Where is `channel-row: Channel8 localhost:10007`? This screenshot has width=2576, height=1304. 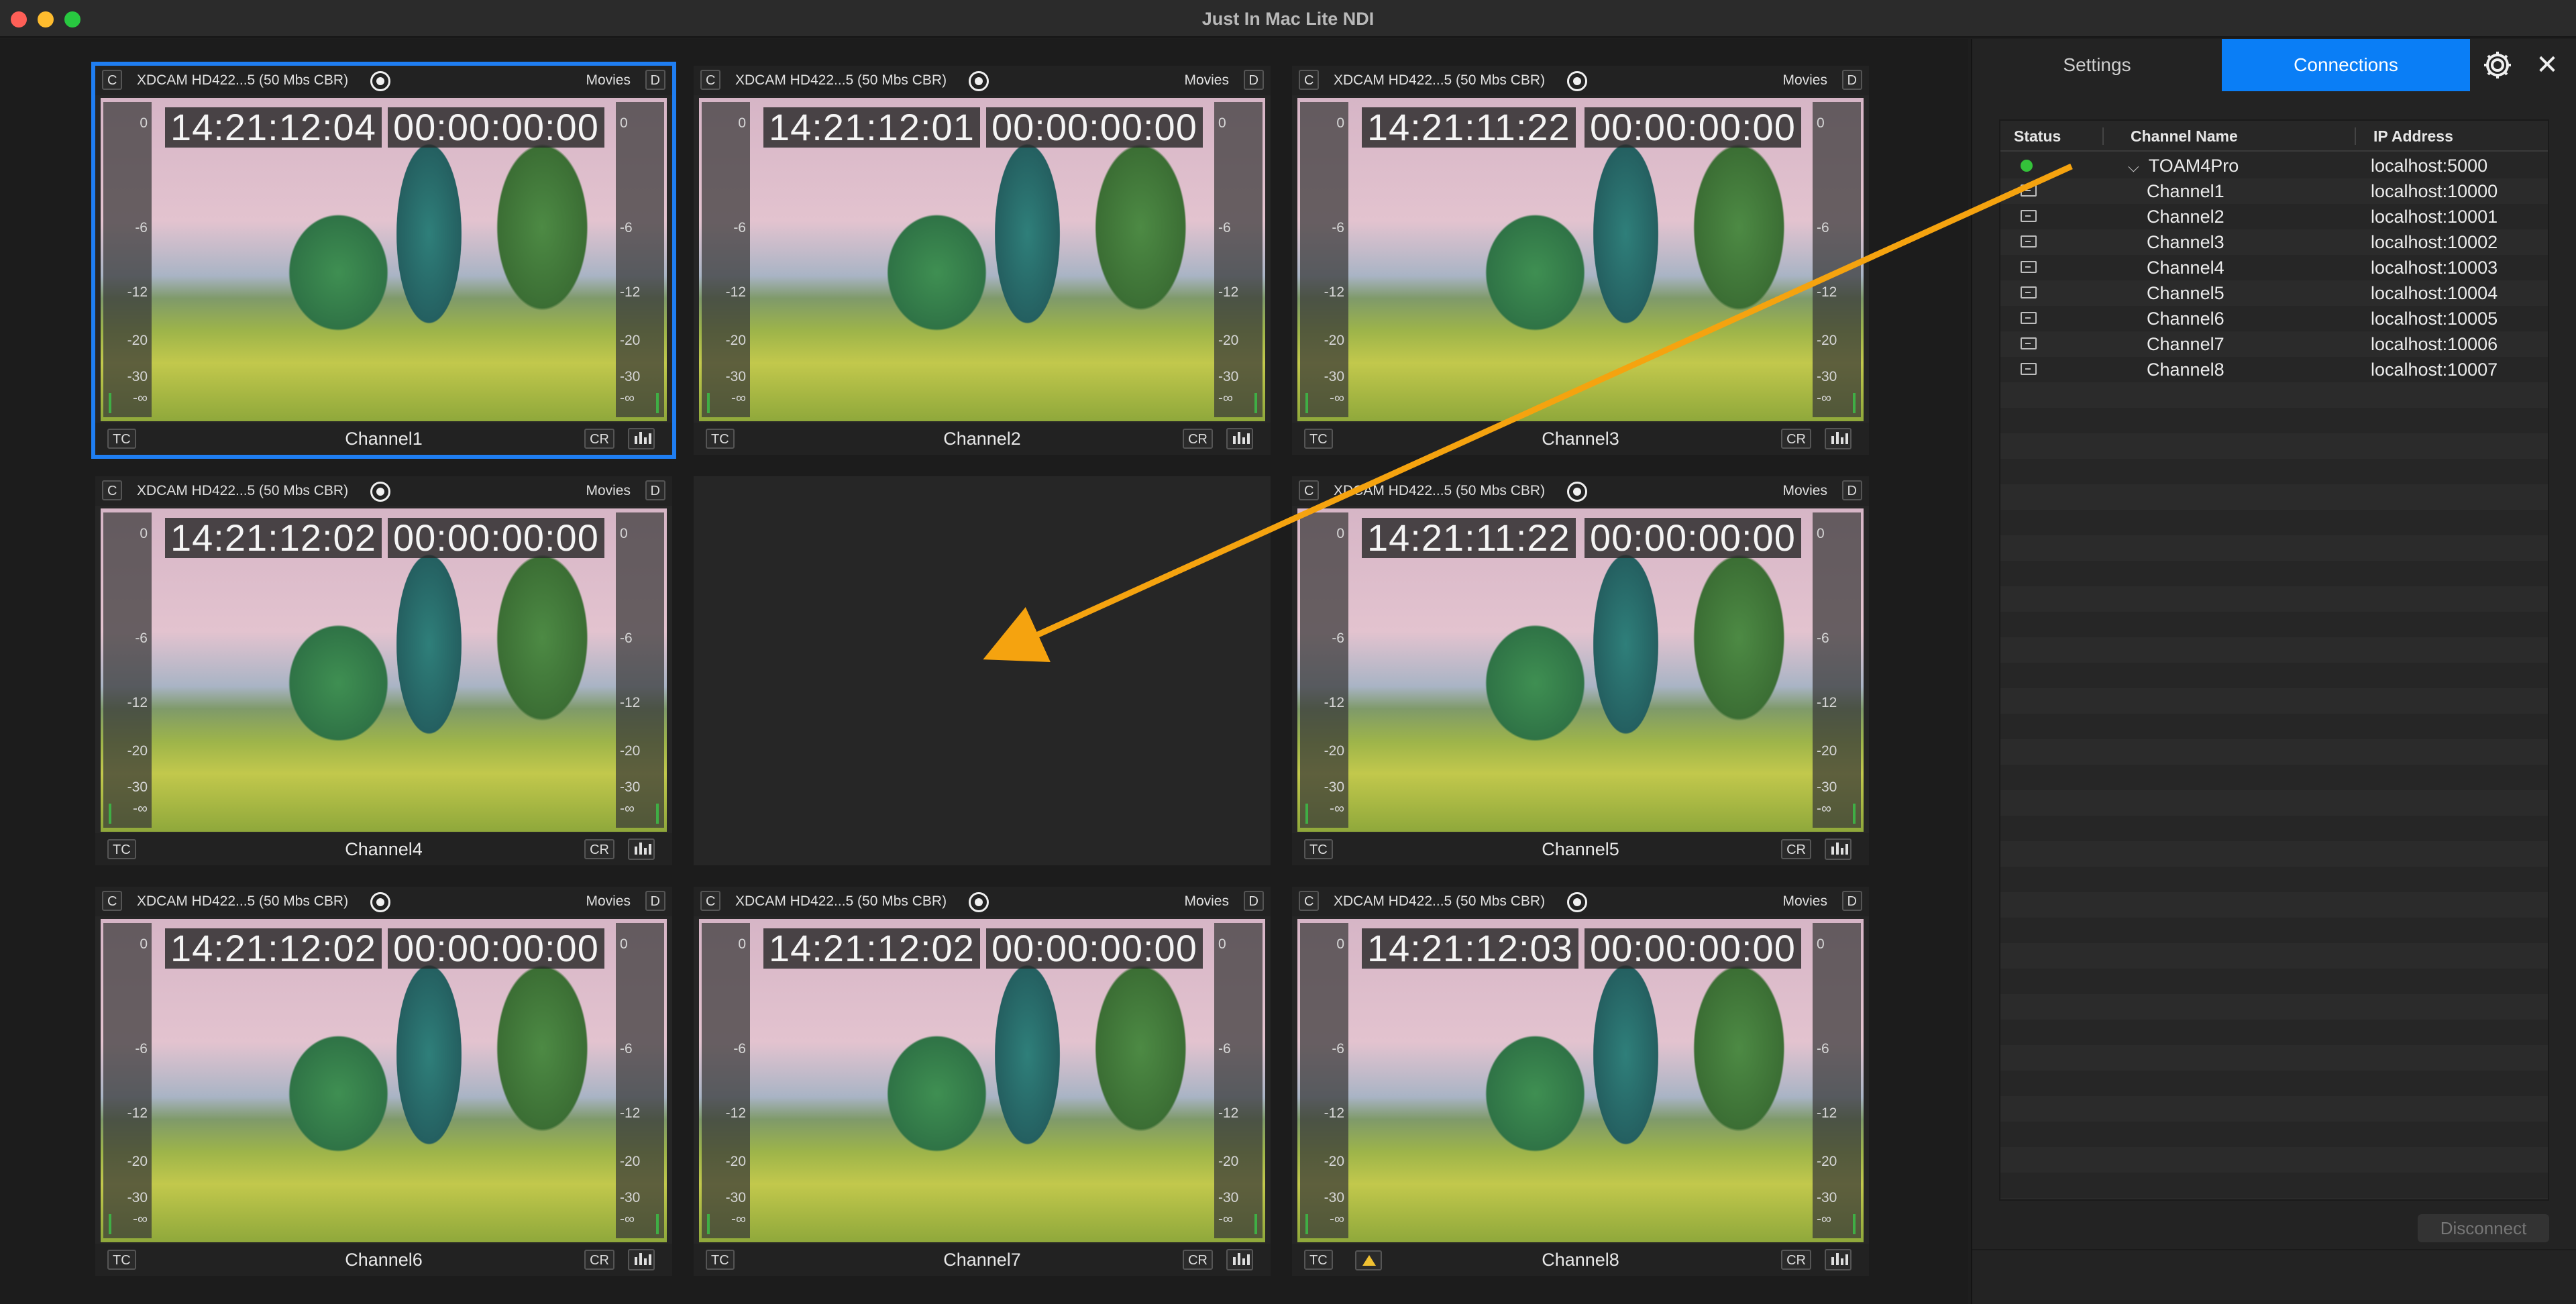
channel-row: Channel8 localhost:10007 is located at coordinates (2274, 369).